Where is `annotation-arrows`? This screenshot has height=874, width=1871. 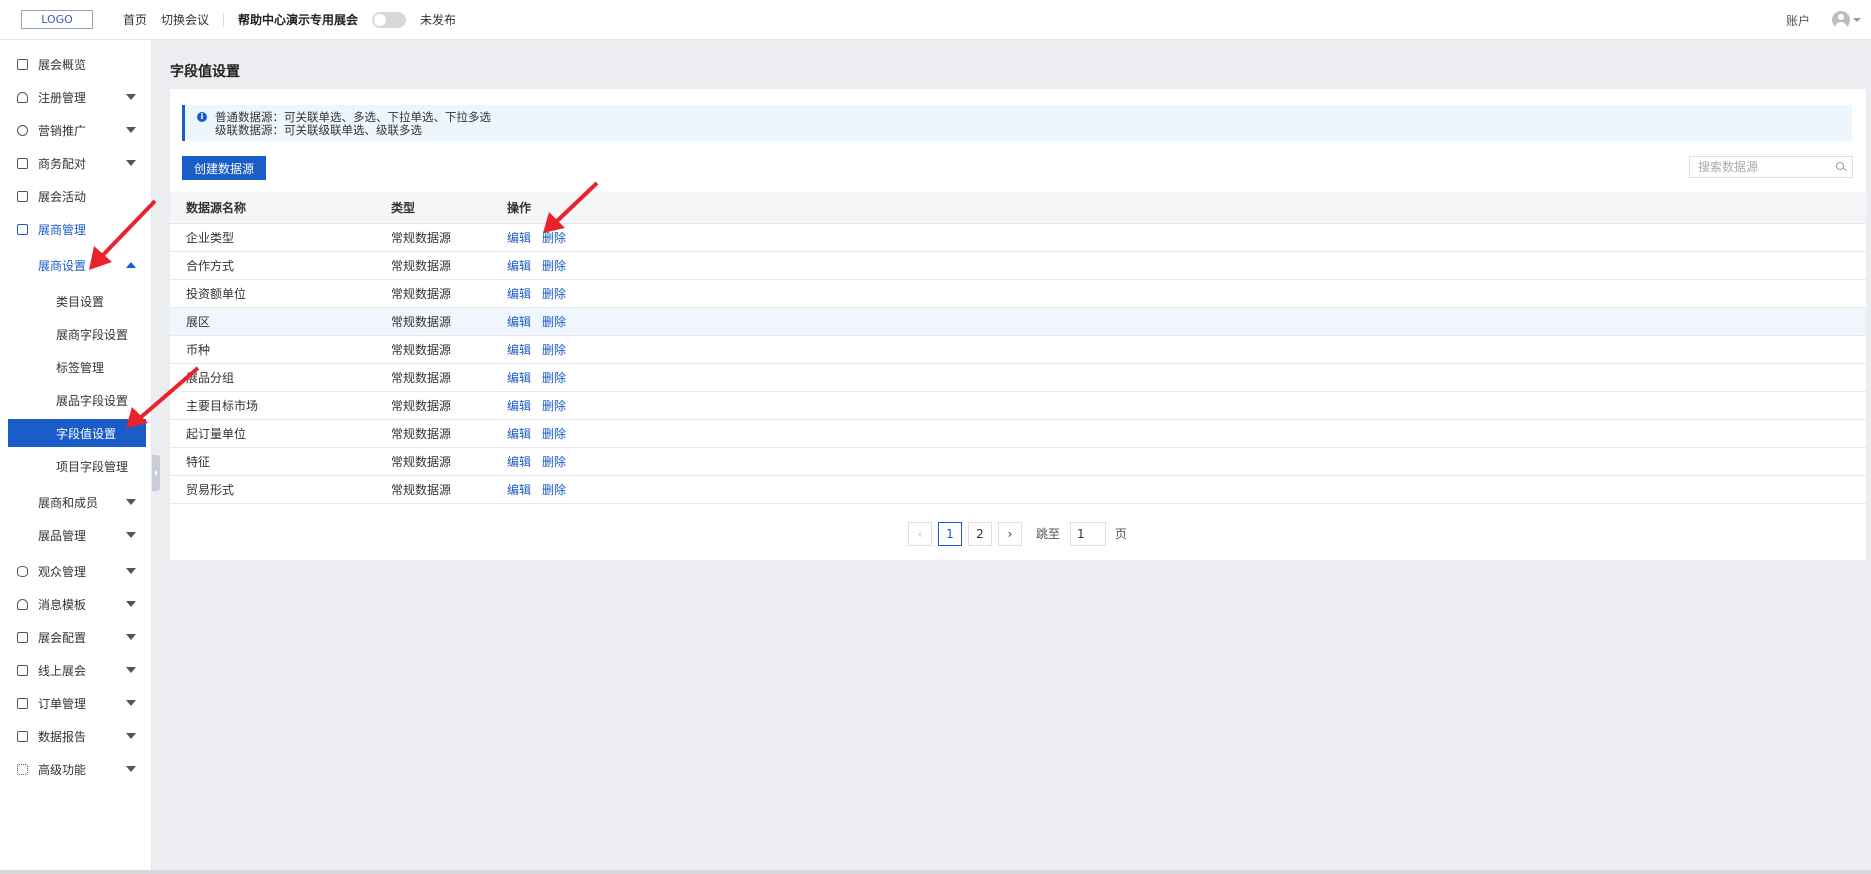 annotation-arrows is located at coordinates (344, 304).